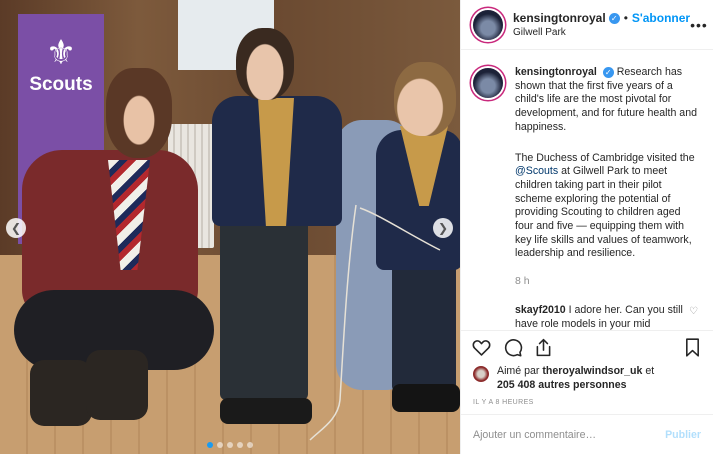  What do you see at coordinates (16, 228) in the screenshot?
I see `carousel-prev-button: ❮` at bounding box center [16, 228].